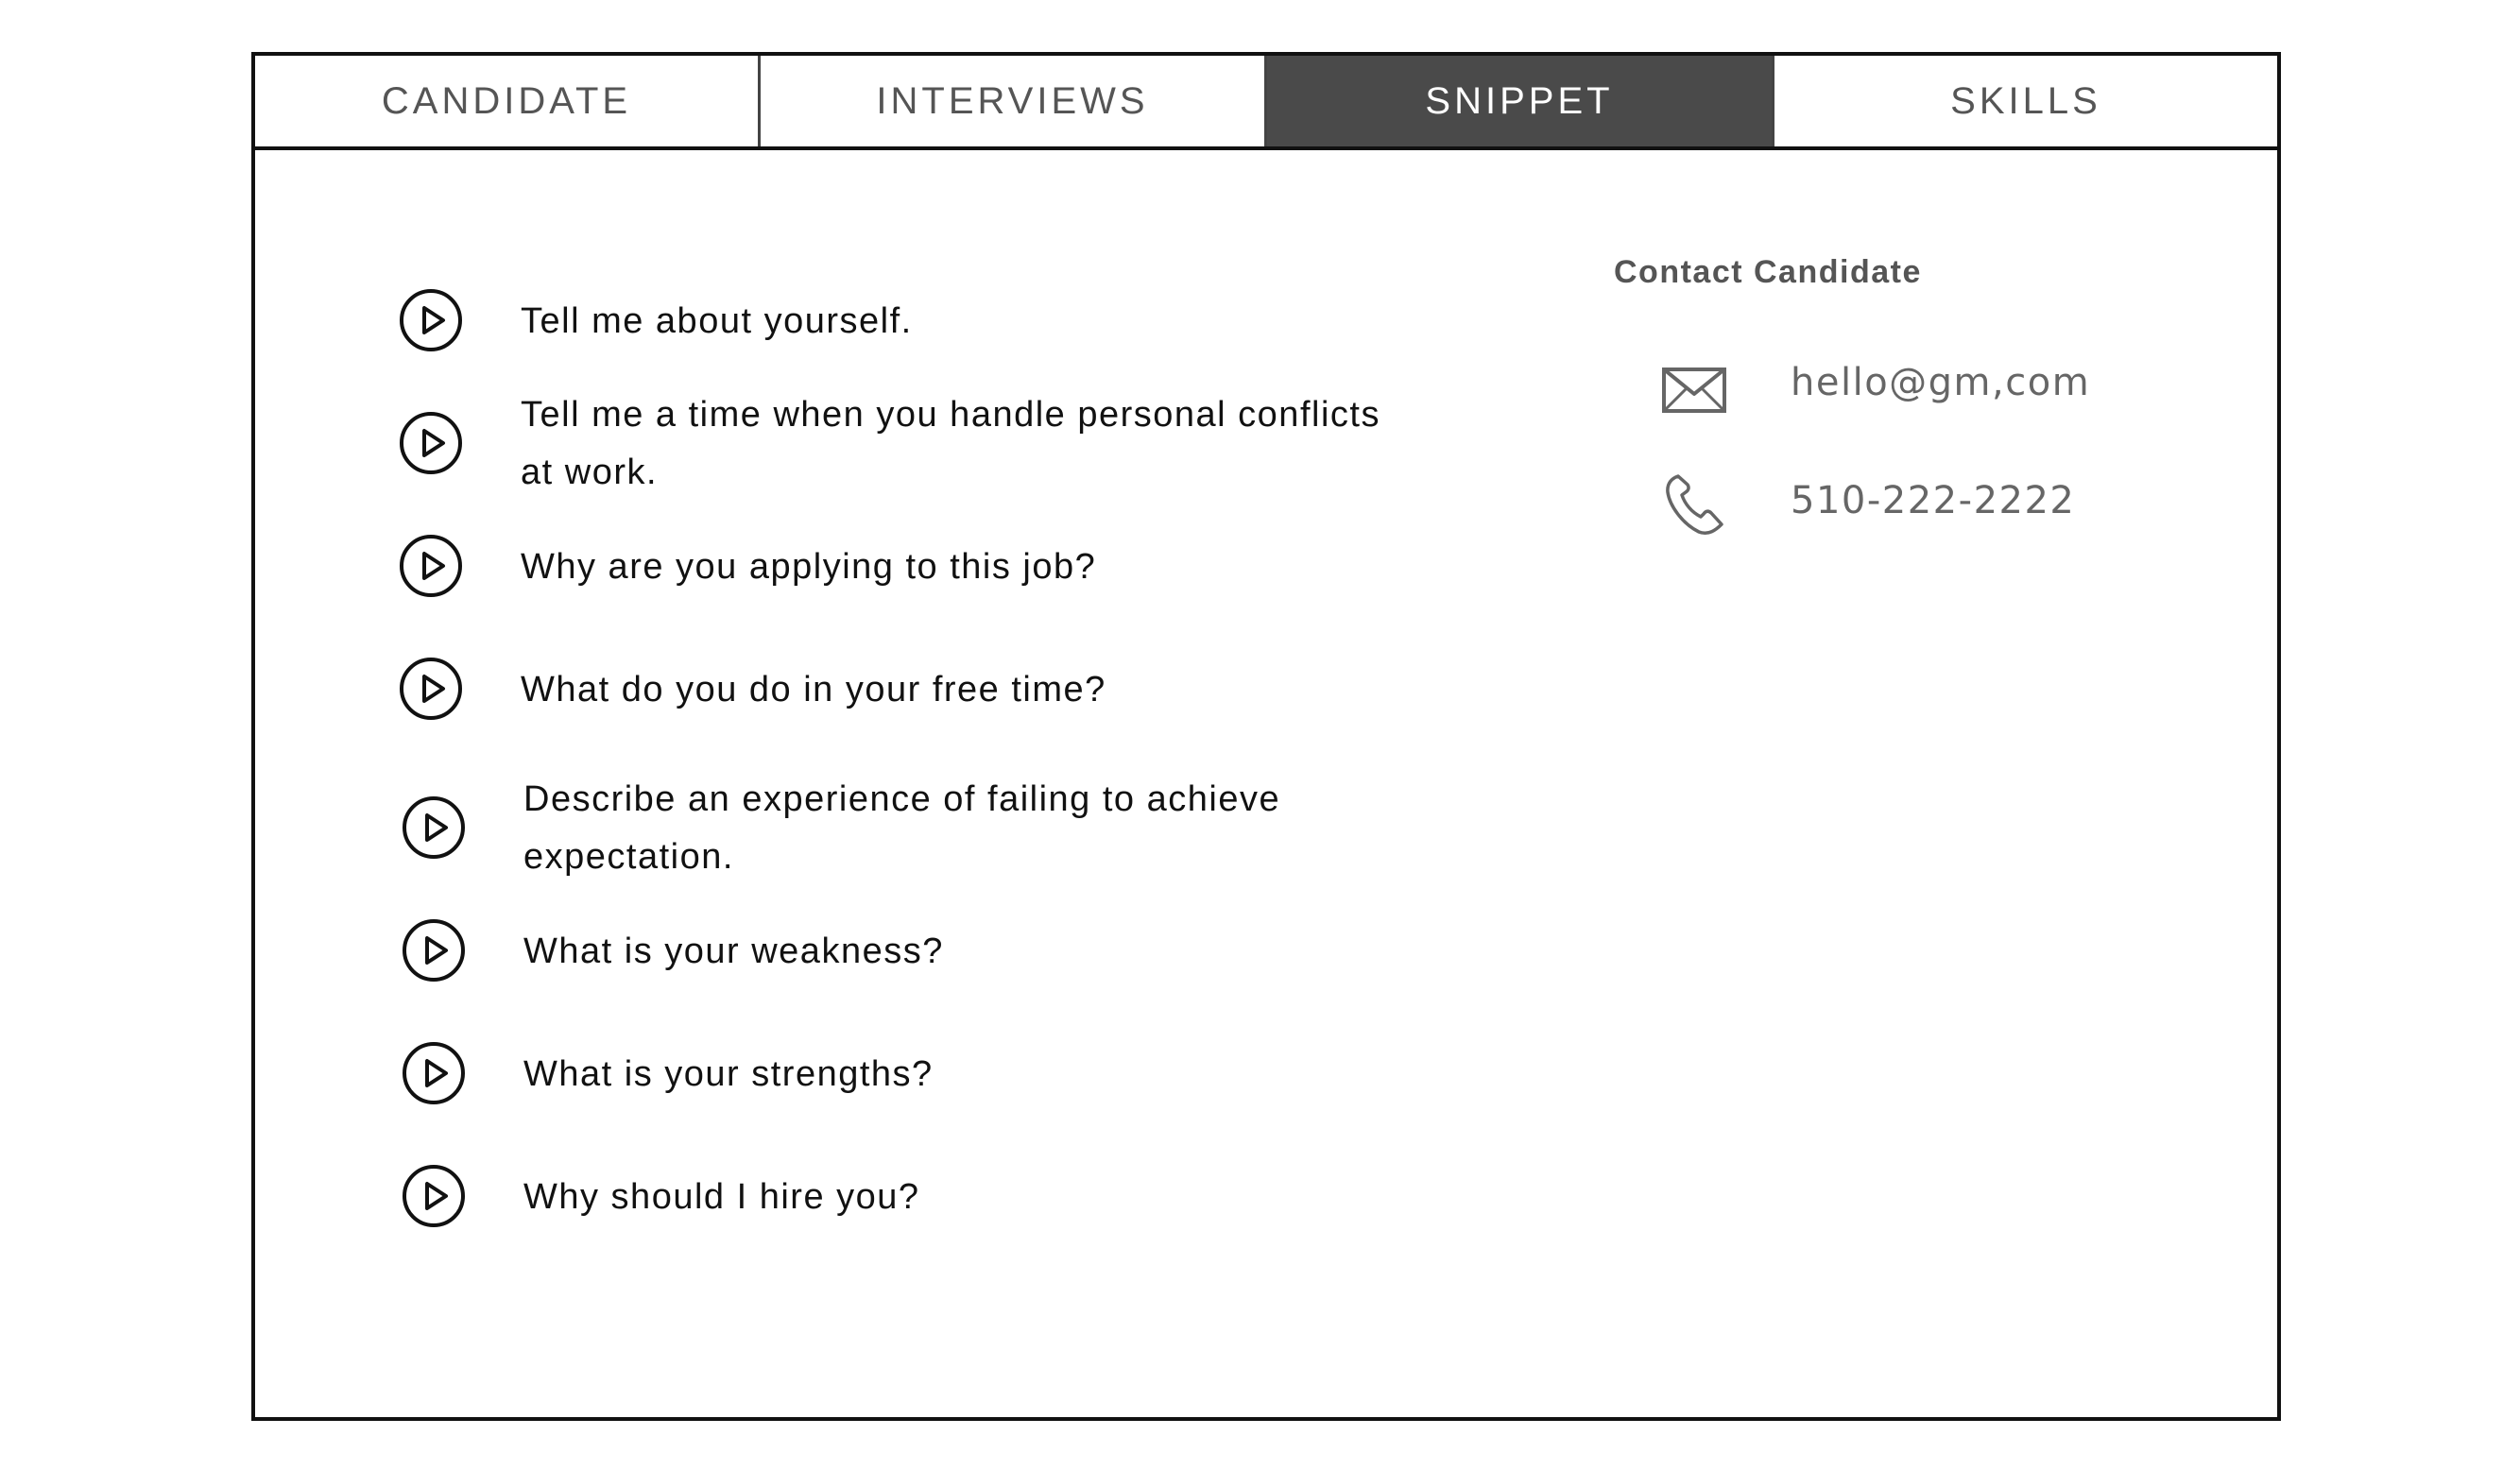 This screenshot has width=2520, height=1470. I want to click on tab-snippet: SNIPPET, so click(1520, 101).